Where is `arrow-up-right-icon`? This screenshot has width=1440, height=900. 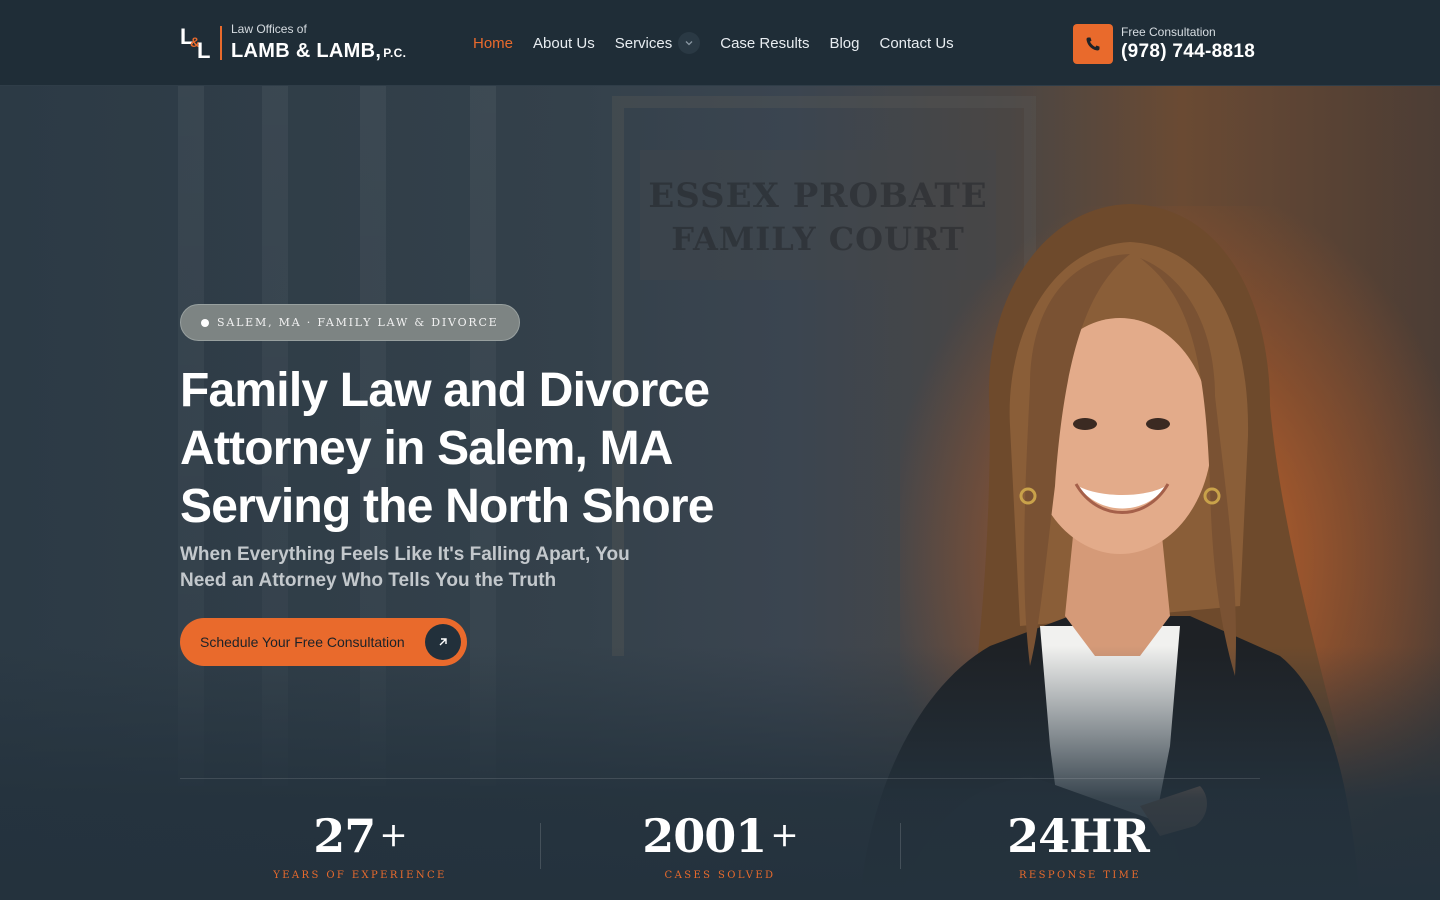
arrow-up-right-icon is located at coordinates (443, 642).